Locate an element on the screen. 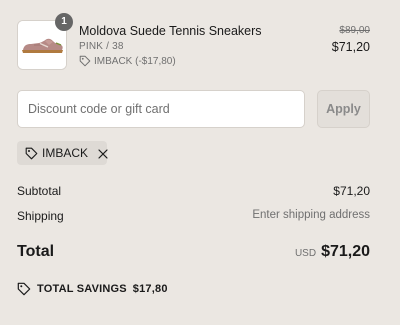 Image resolution: width=400 pixels, height=325 pixels. total-value-group: USD $71,20 is located at coordinates (332, 252).